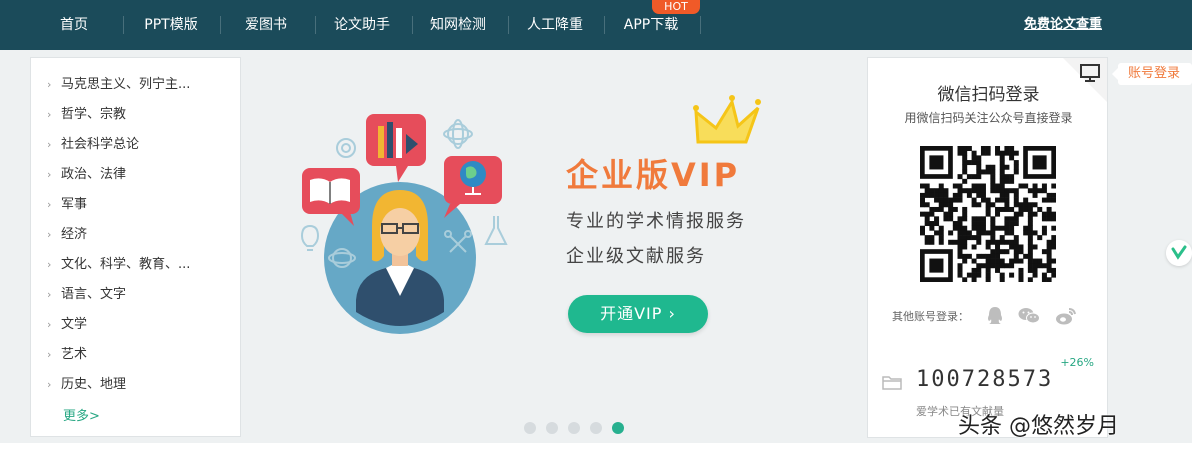 Image resolution: width=1192 pixels, height=456 pixels. I want to click on category-item: › 经济, so click(67, 235).